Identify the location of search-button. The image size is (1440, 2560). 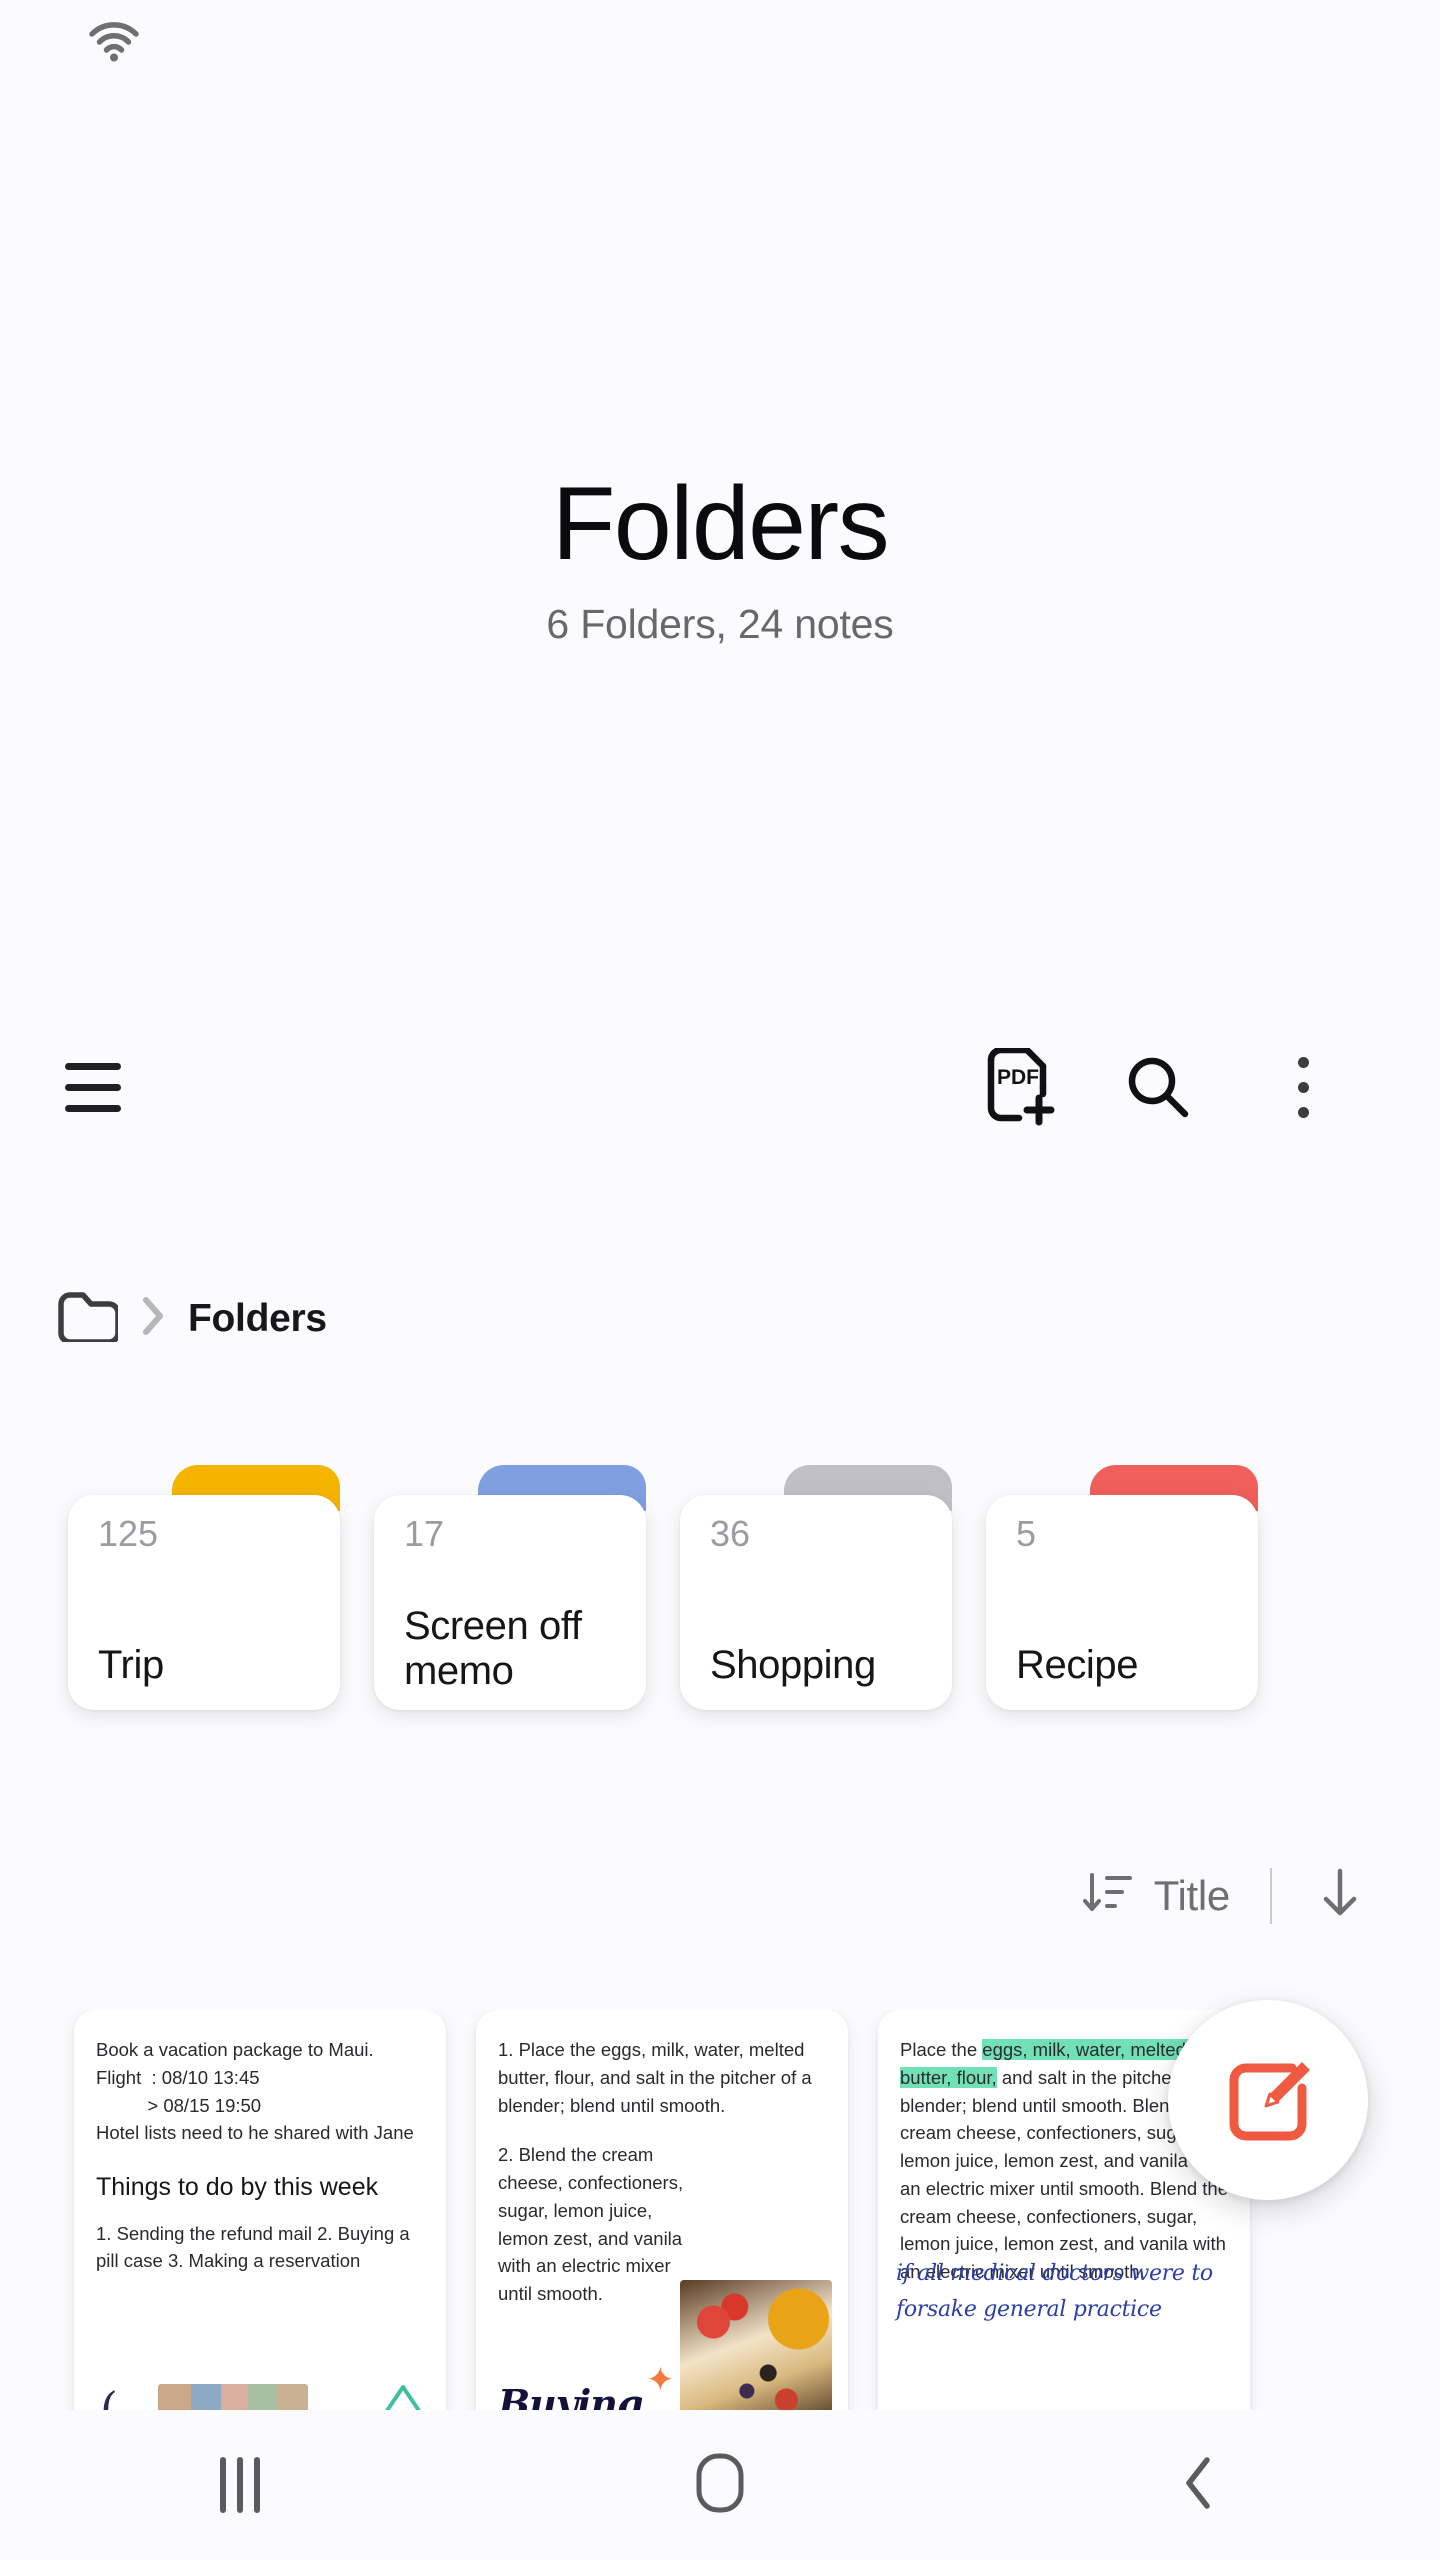
(1158, 1087).